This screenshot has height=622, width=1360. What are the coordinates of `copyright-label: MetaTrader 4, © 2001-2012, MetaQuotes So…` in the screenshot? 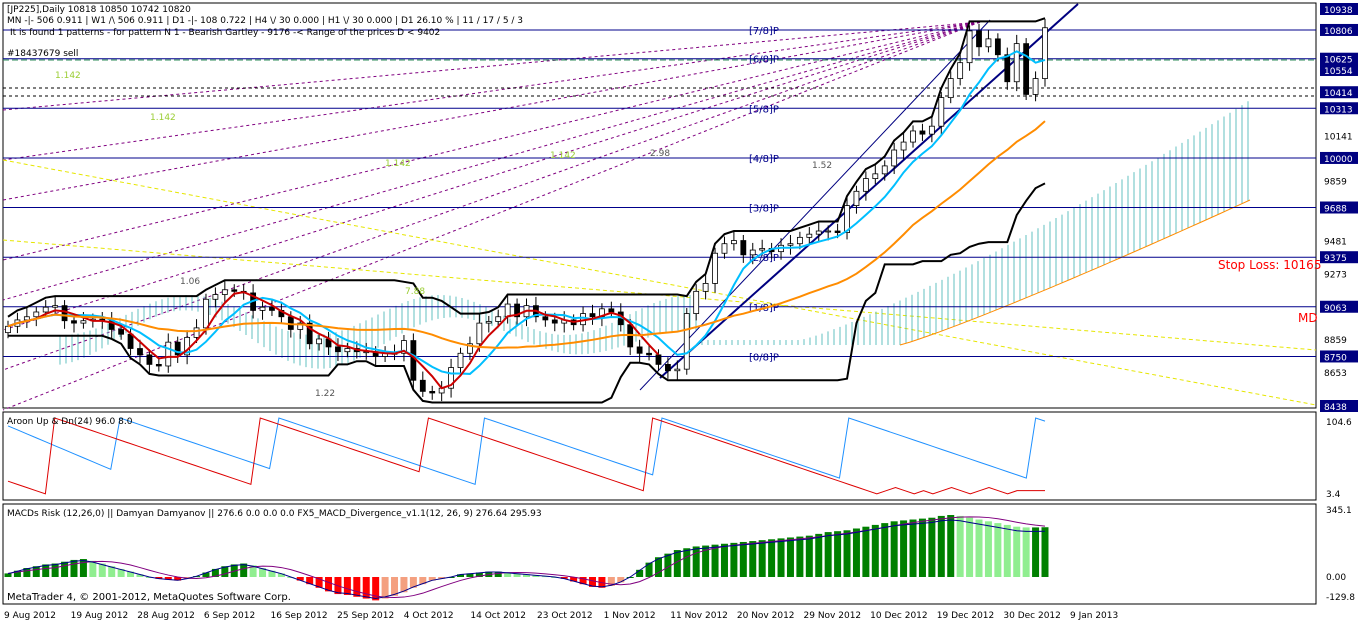 It's located at (149, 597).